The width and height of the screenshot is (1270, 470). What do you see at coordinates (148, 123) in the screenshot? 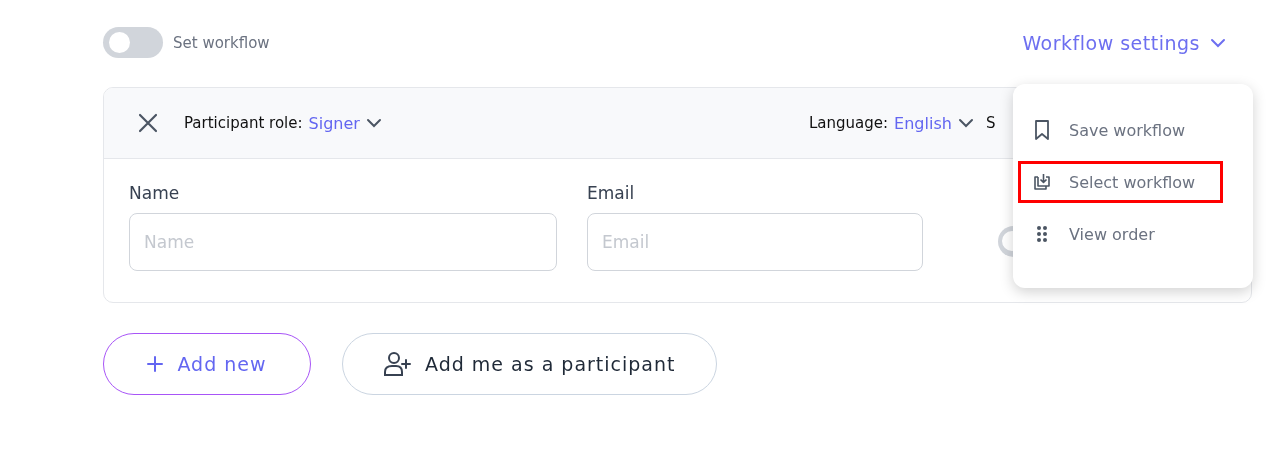
I see `close-icon` at bounding box center [148, 123].